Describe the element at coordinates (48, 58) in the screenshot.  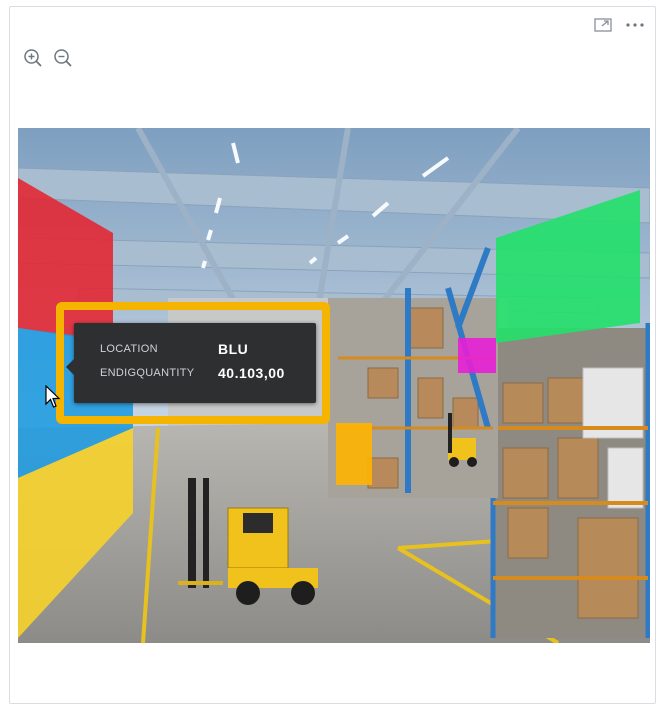
I see `zoom-controls` at that location.